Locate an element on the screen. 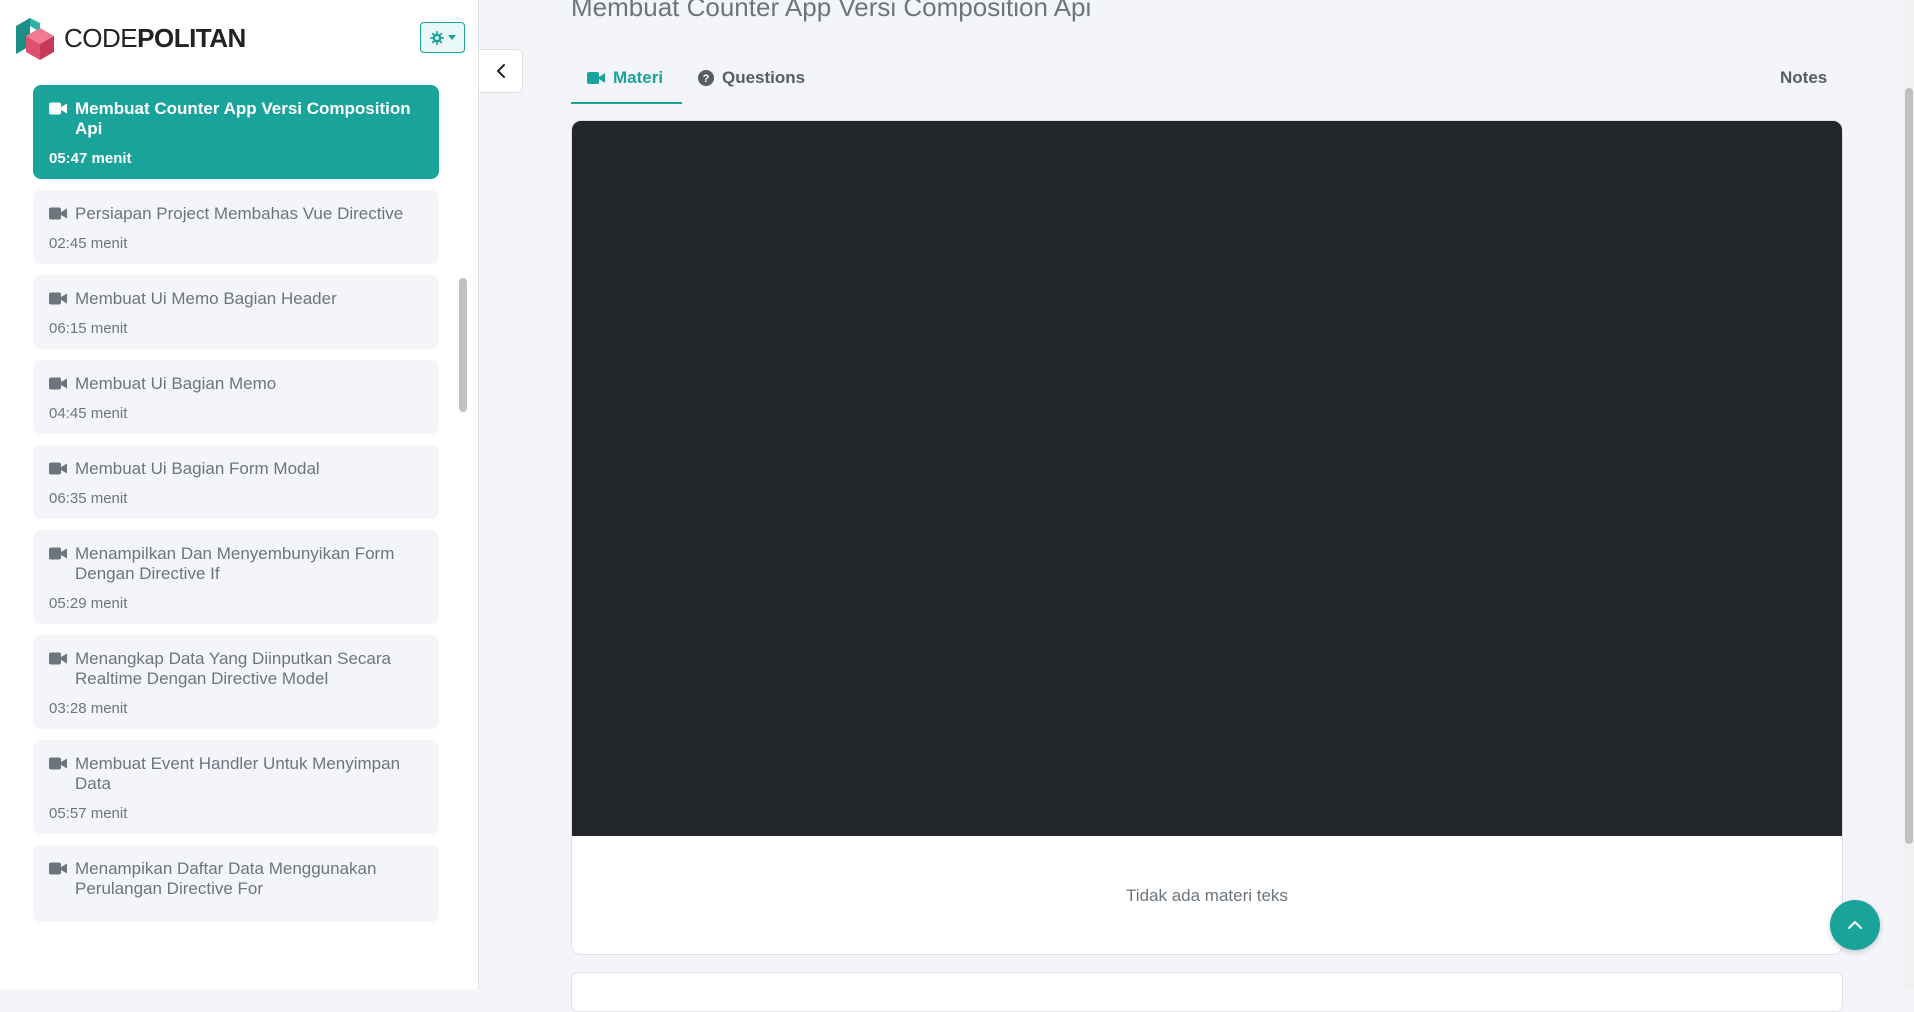  lesson-item: Membuat Ui Bagian Form Modal 06:35 menit is located at coordinates (236, 482).